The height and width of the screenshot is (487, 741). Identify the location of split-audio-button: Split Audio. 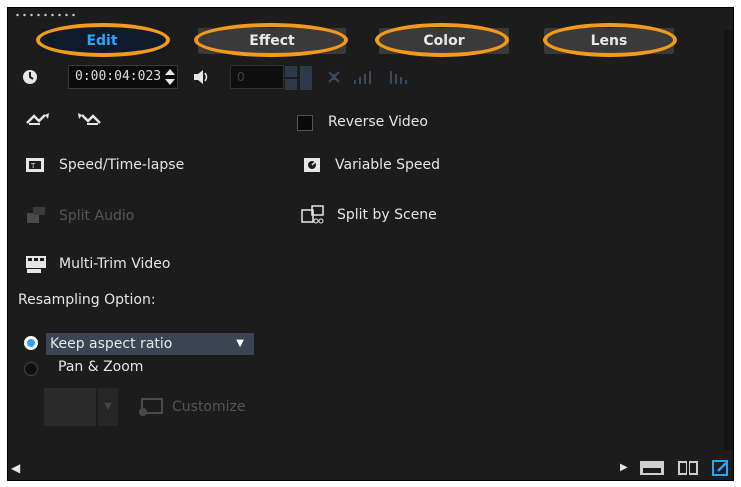
(79, 216).